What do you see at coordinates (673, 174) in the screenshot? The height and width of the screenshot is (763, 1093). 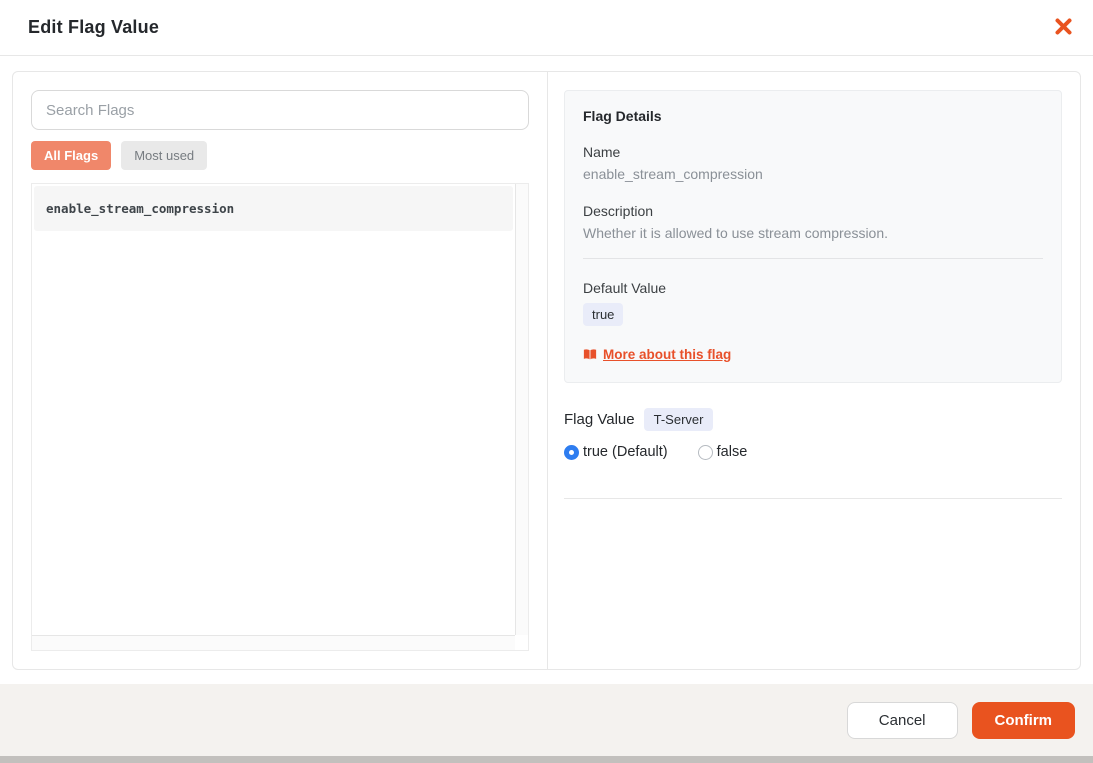 I see `name-value: enable_stream_compression` at bounding box center [673, 174].